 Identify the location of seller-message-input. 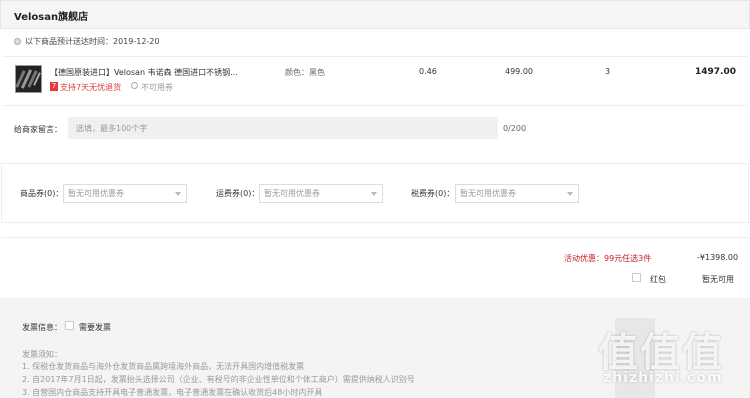
(283, 128).